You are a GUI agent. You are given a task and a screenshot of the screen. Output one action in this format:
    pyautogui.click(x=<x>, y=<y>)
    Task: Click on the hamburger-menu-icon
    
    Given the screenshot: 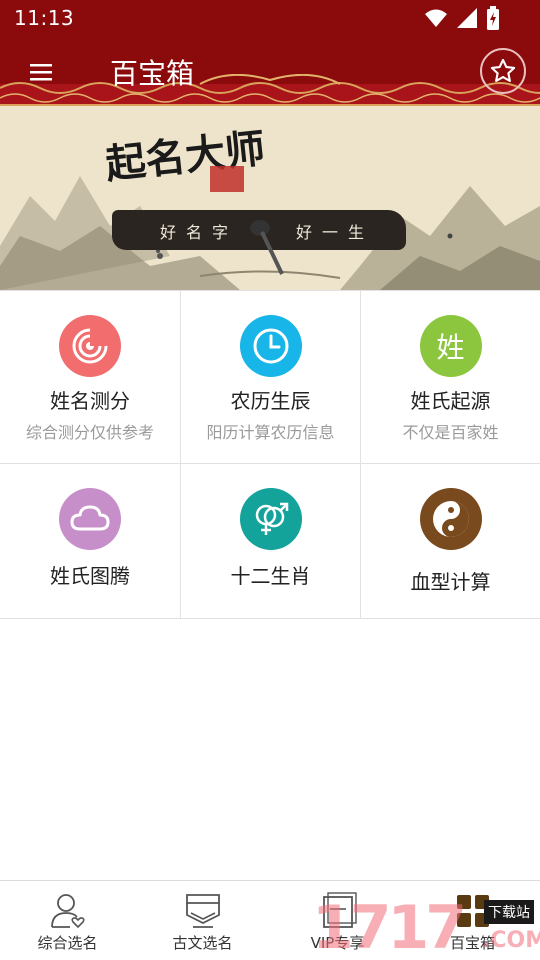 What is the action you would take?
    pyautogui.click(x=41, y=72)
    